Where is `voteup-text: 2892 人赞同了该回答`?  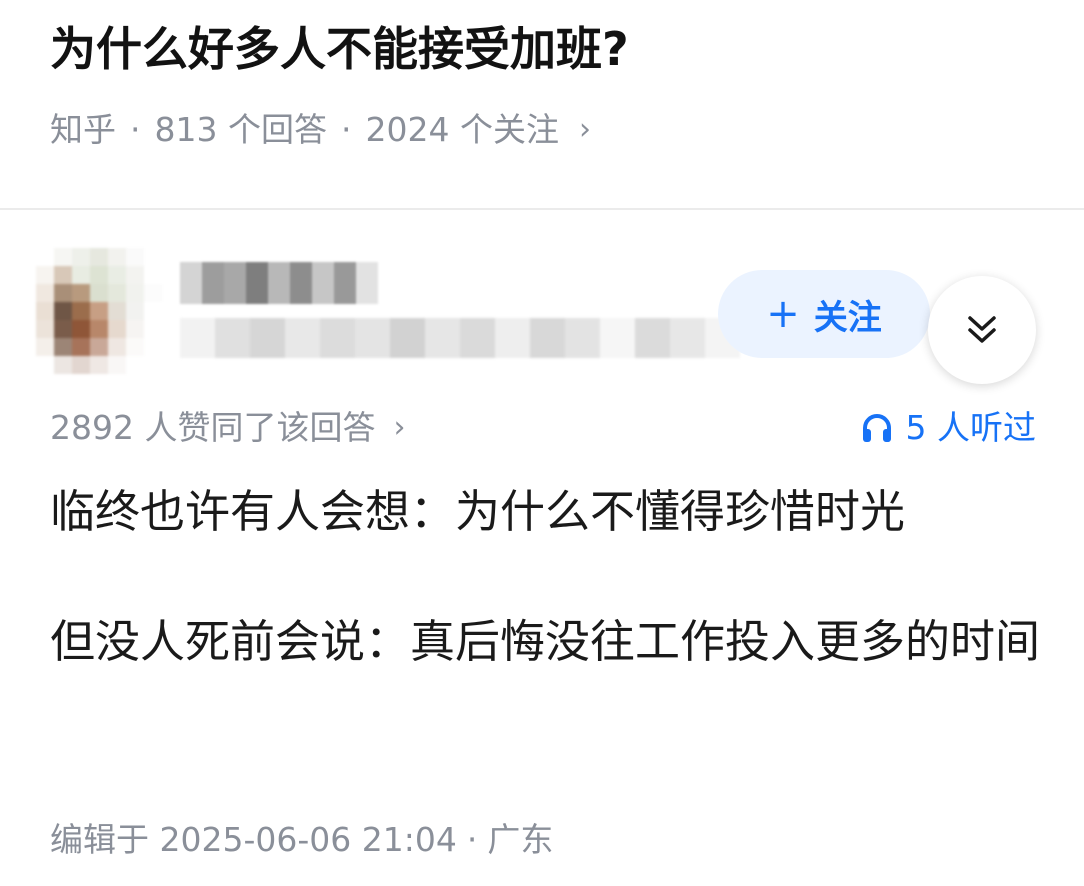 voteup-text: 2892 人赞同了该回答 is located at coordinates (213, 427).